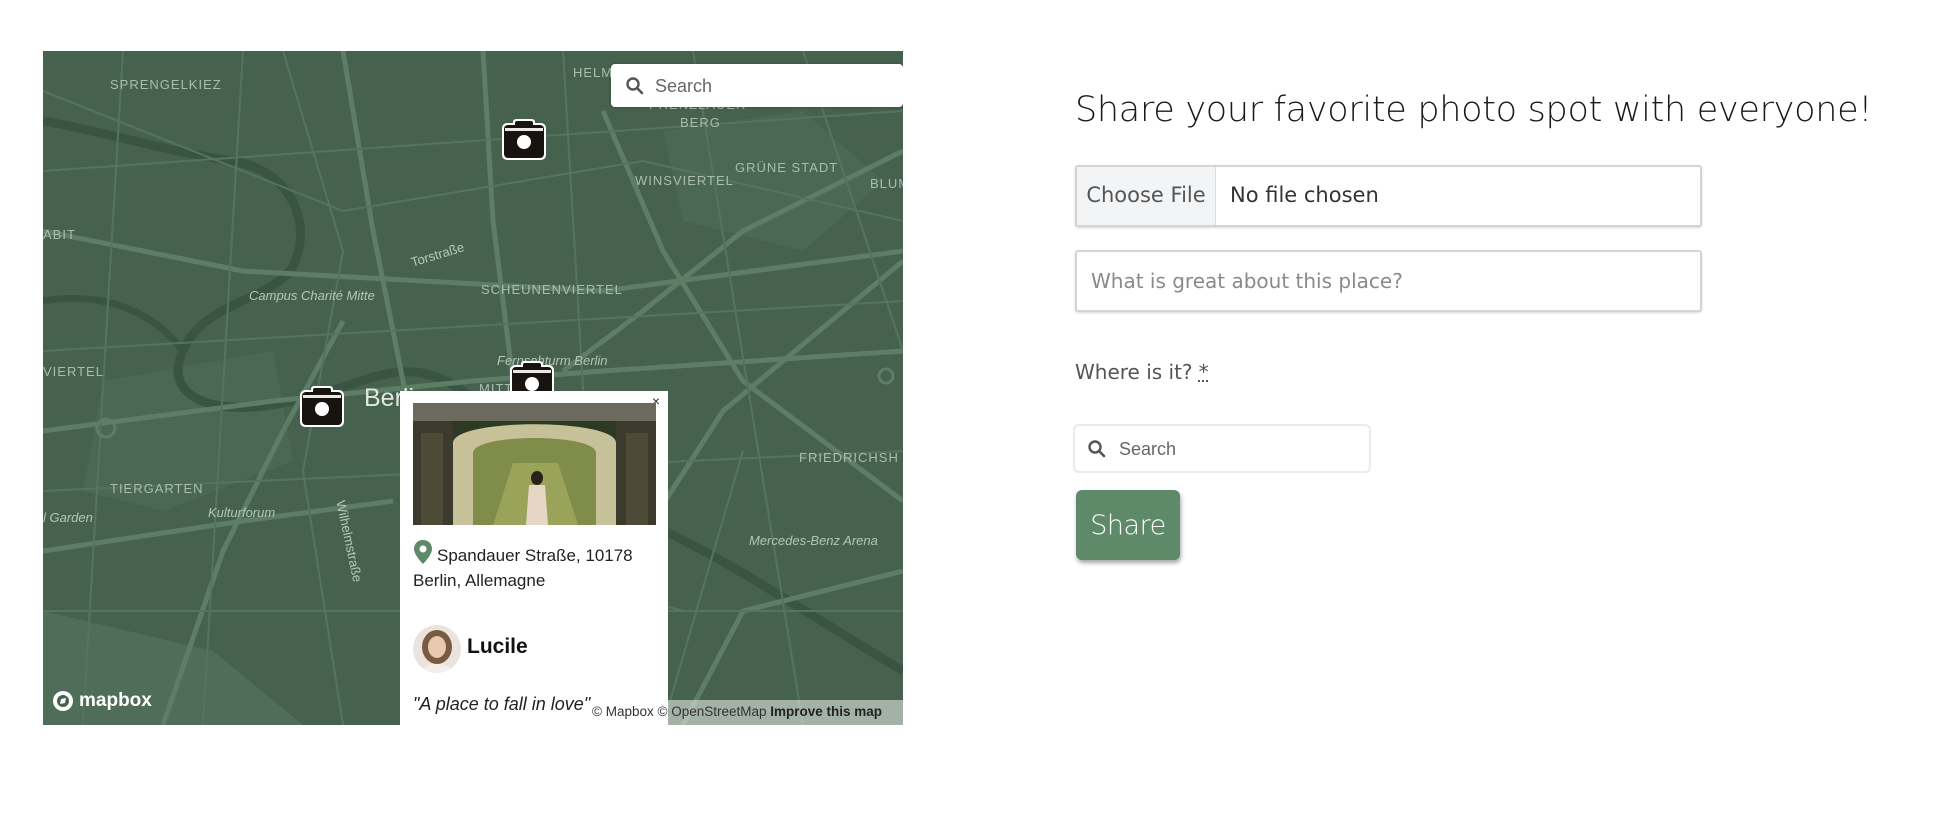  Describe the element at coordinates (849, 457) in the screenshot. I see `map-label-friedrichshain: FRIEDRICHSH` at that location.